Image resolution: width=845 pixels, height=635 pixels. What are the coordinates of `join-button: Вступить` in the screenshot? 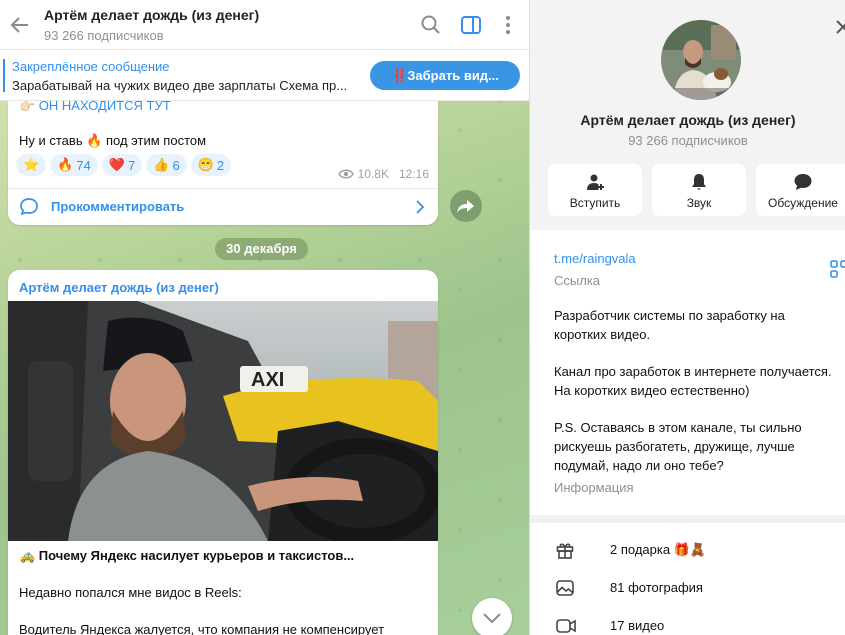 It's located at (595, 190).